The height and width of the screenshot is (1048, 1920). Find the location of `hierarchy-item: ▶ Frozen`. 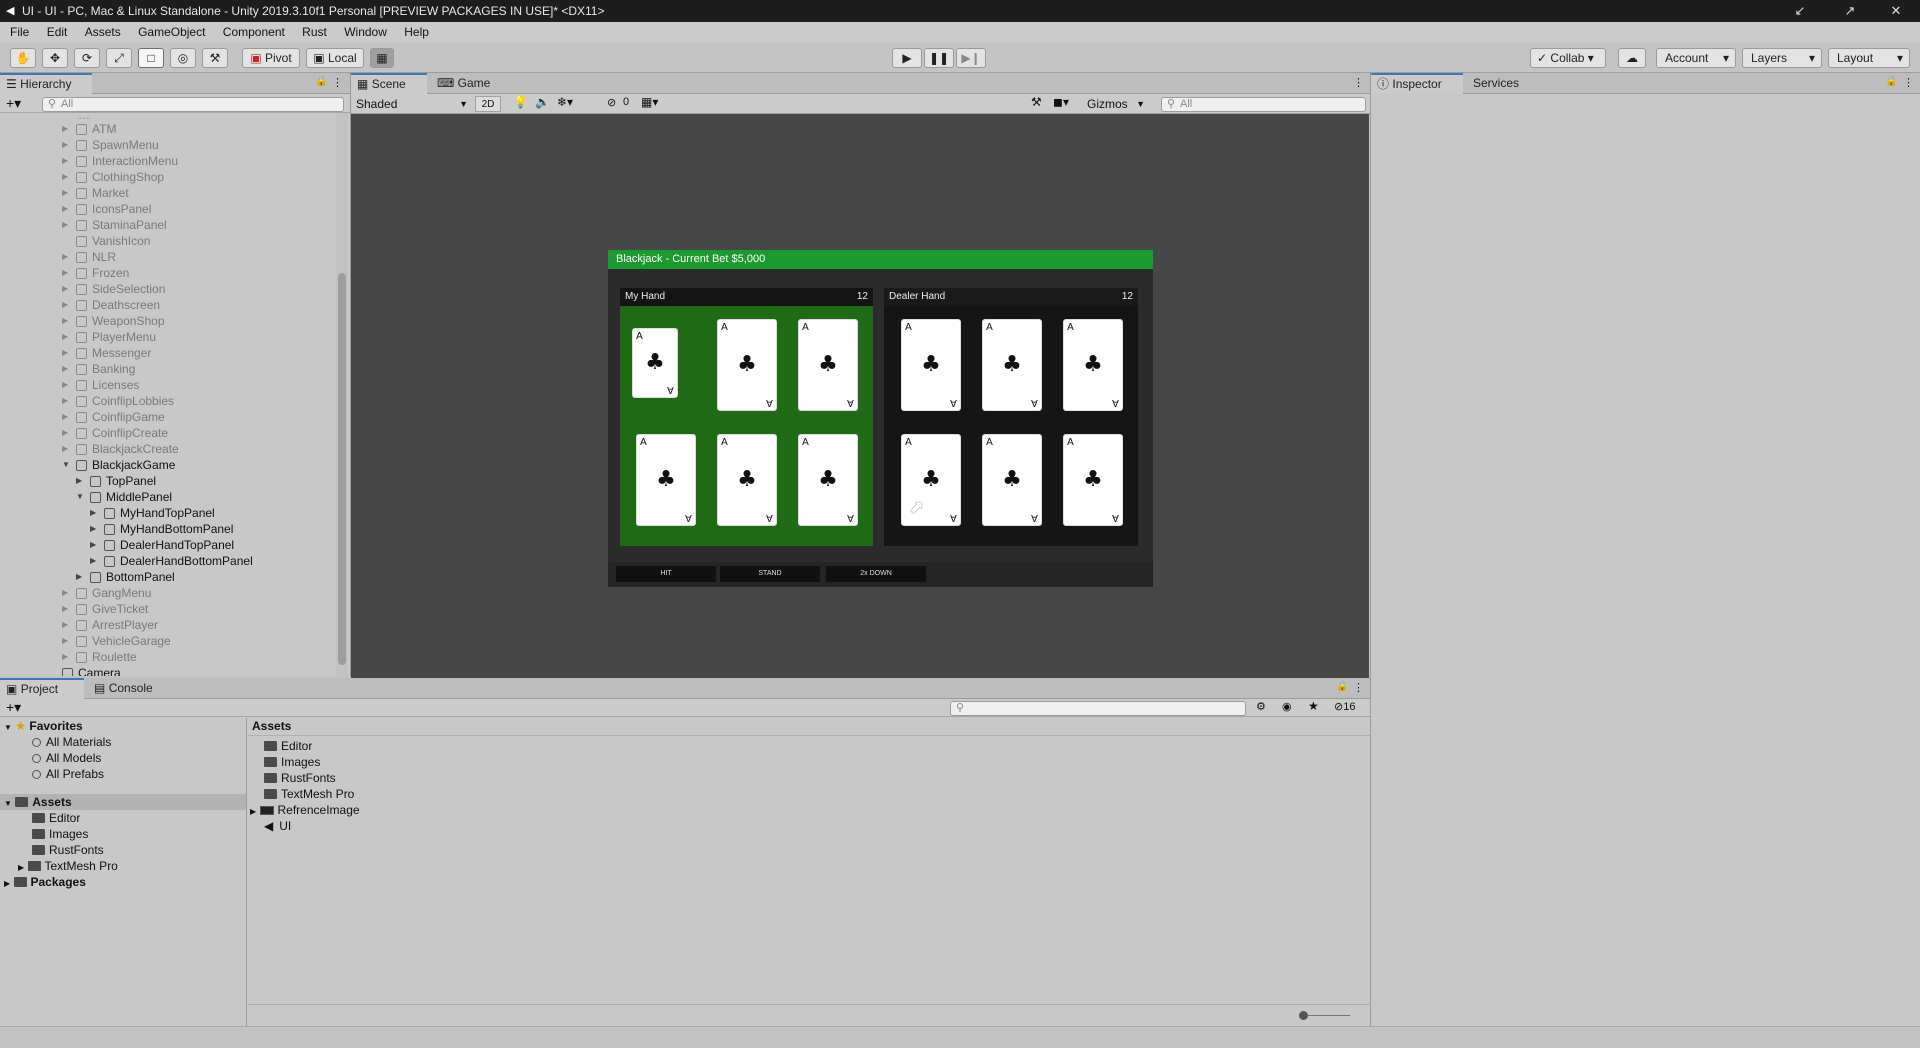

hierarchy-item: ▶ Frozen is located at coordinates (167, 273).